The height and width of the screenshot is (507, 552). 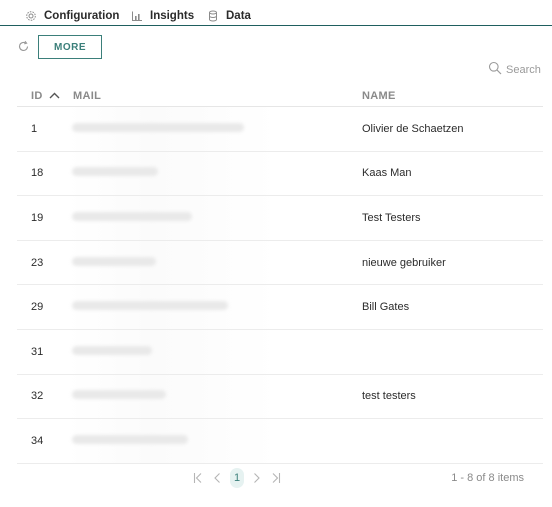 What do you see at coordinates (30, 16) in the screenshot?
I see `gear-icon` at bounding box center [30, 16].